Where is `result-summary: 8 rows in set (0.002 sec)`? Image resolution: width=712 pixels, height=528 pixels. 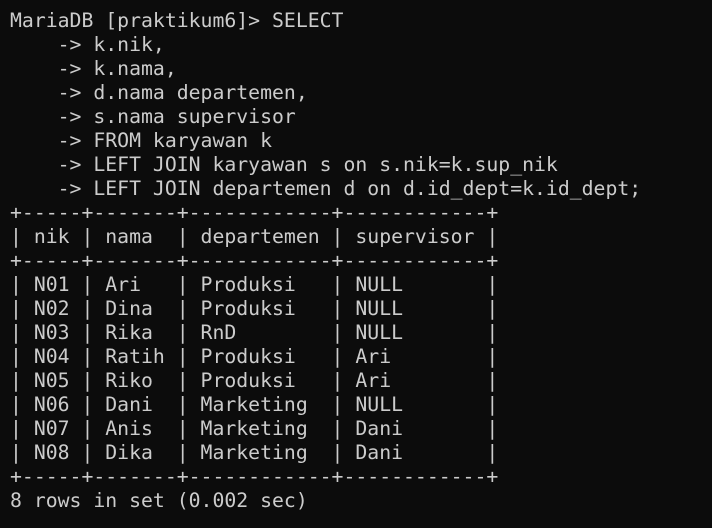 result-summary: 8 rows in set (0.002 sec) is located at coordinates (159, 500).